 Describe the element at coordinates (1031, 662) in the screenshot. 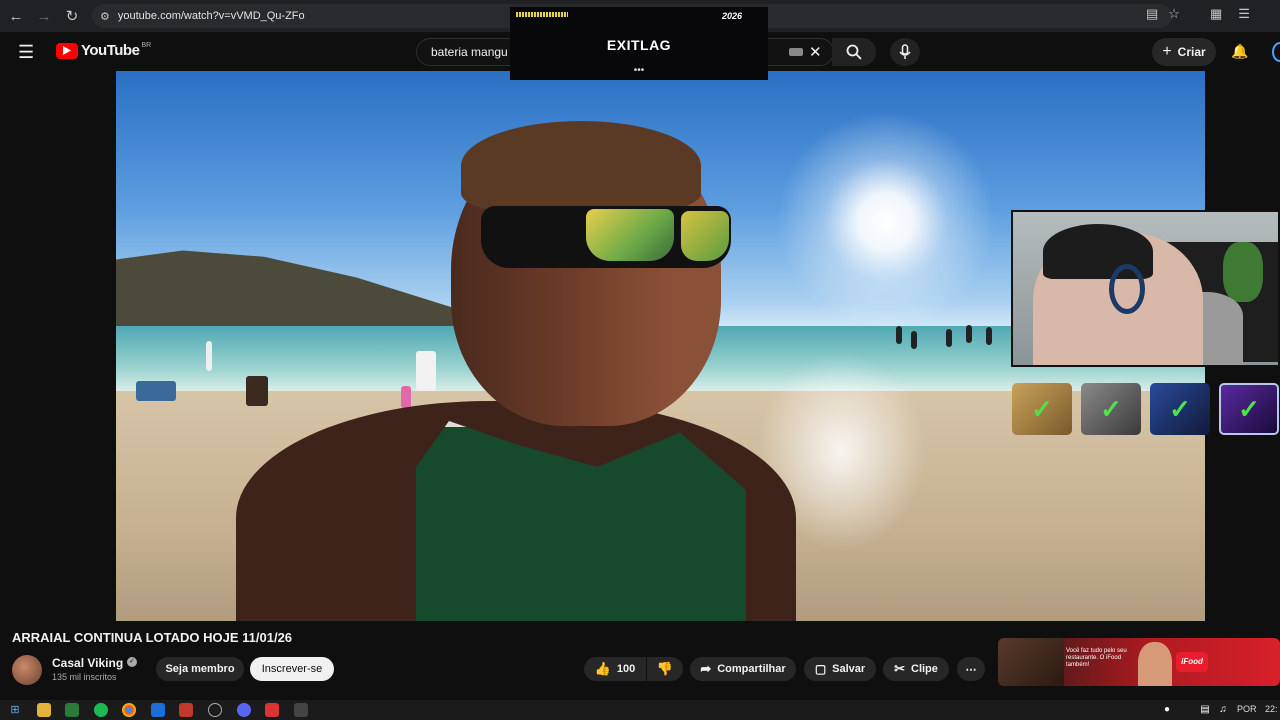

I see `ad-food-image` at that location.